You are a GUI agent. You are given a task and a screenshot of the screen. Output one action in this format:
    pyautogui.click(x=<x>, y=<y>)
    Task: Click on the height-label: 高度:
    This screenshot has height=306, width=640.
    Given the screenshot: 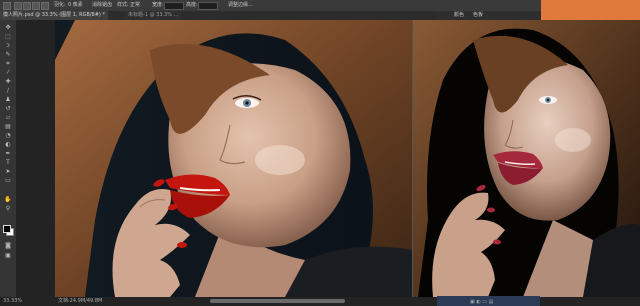 What is the action you would take?
    pyautogui.click(x=192, y=5)
    